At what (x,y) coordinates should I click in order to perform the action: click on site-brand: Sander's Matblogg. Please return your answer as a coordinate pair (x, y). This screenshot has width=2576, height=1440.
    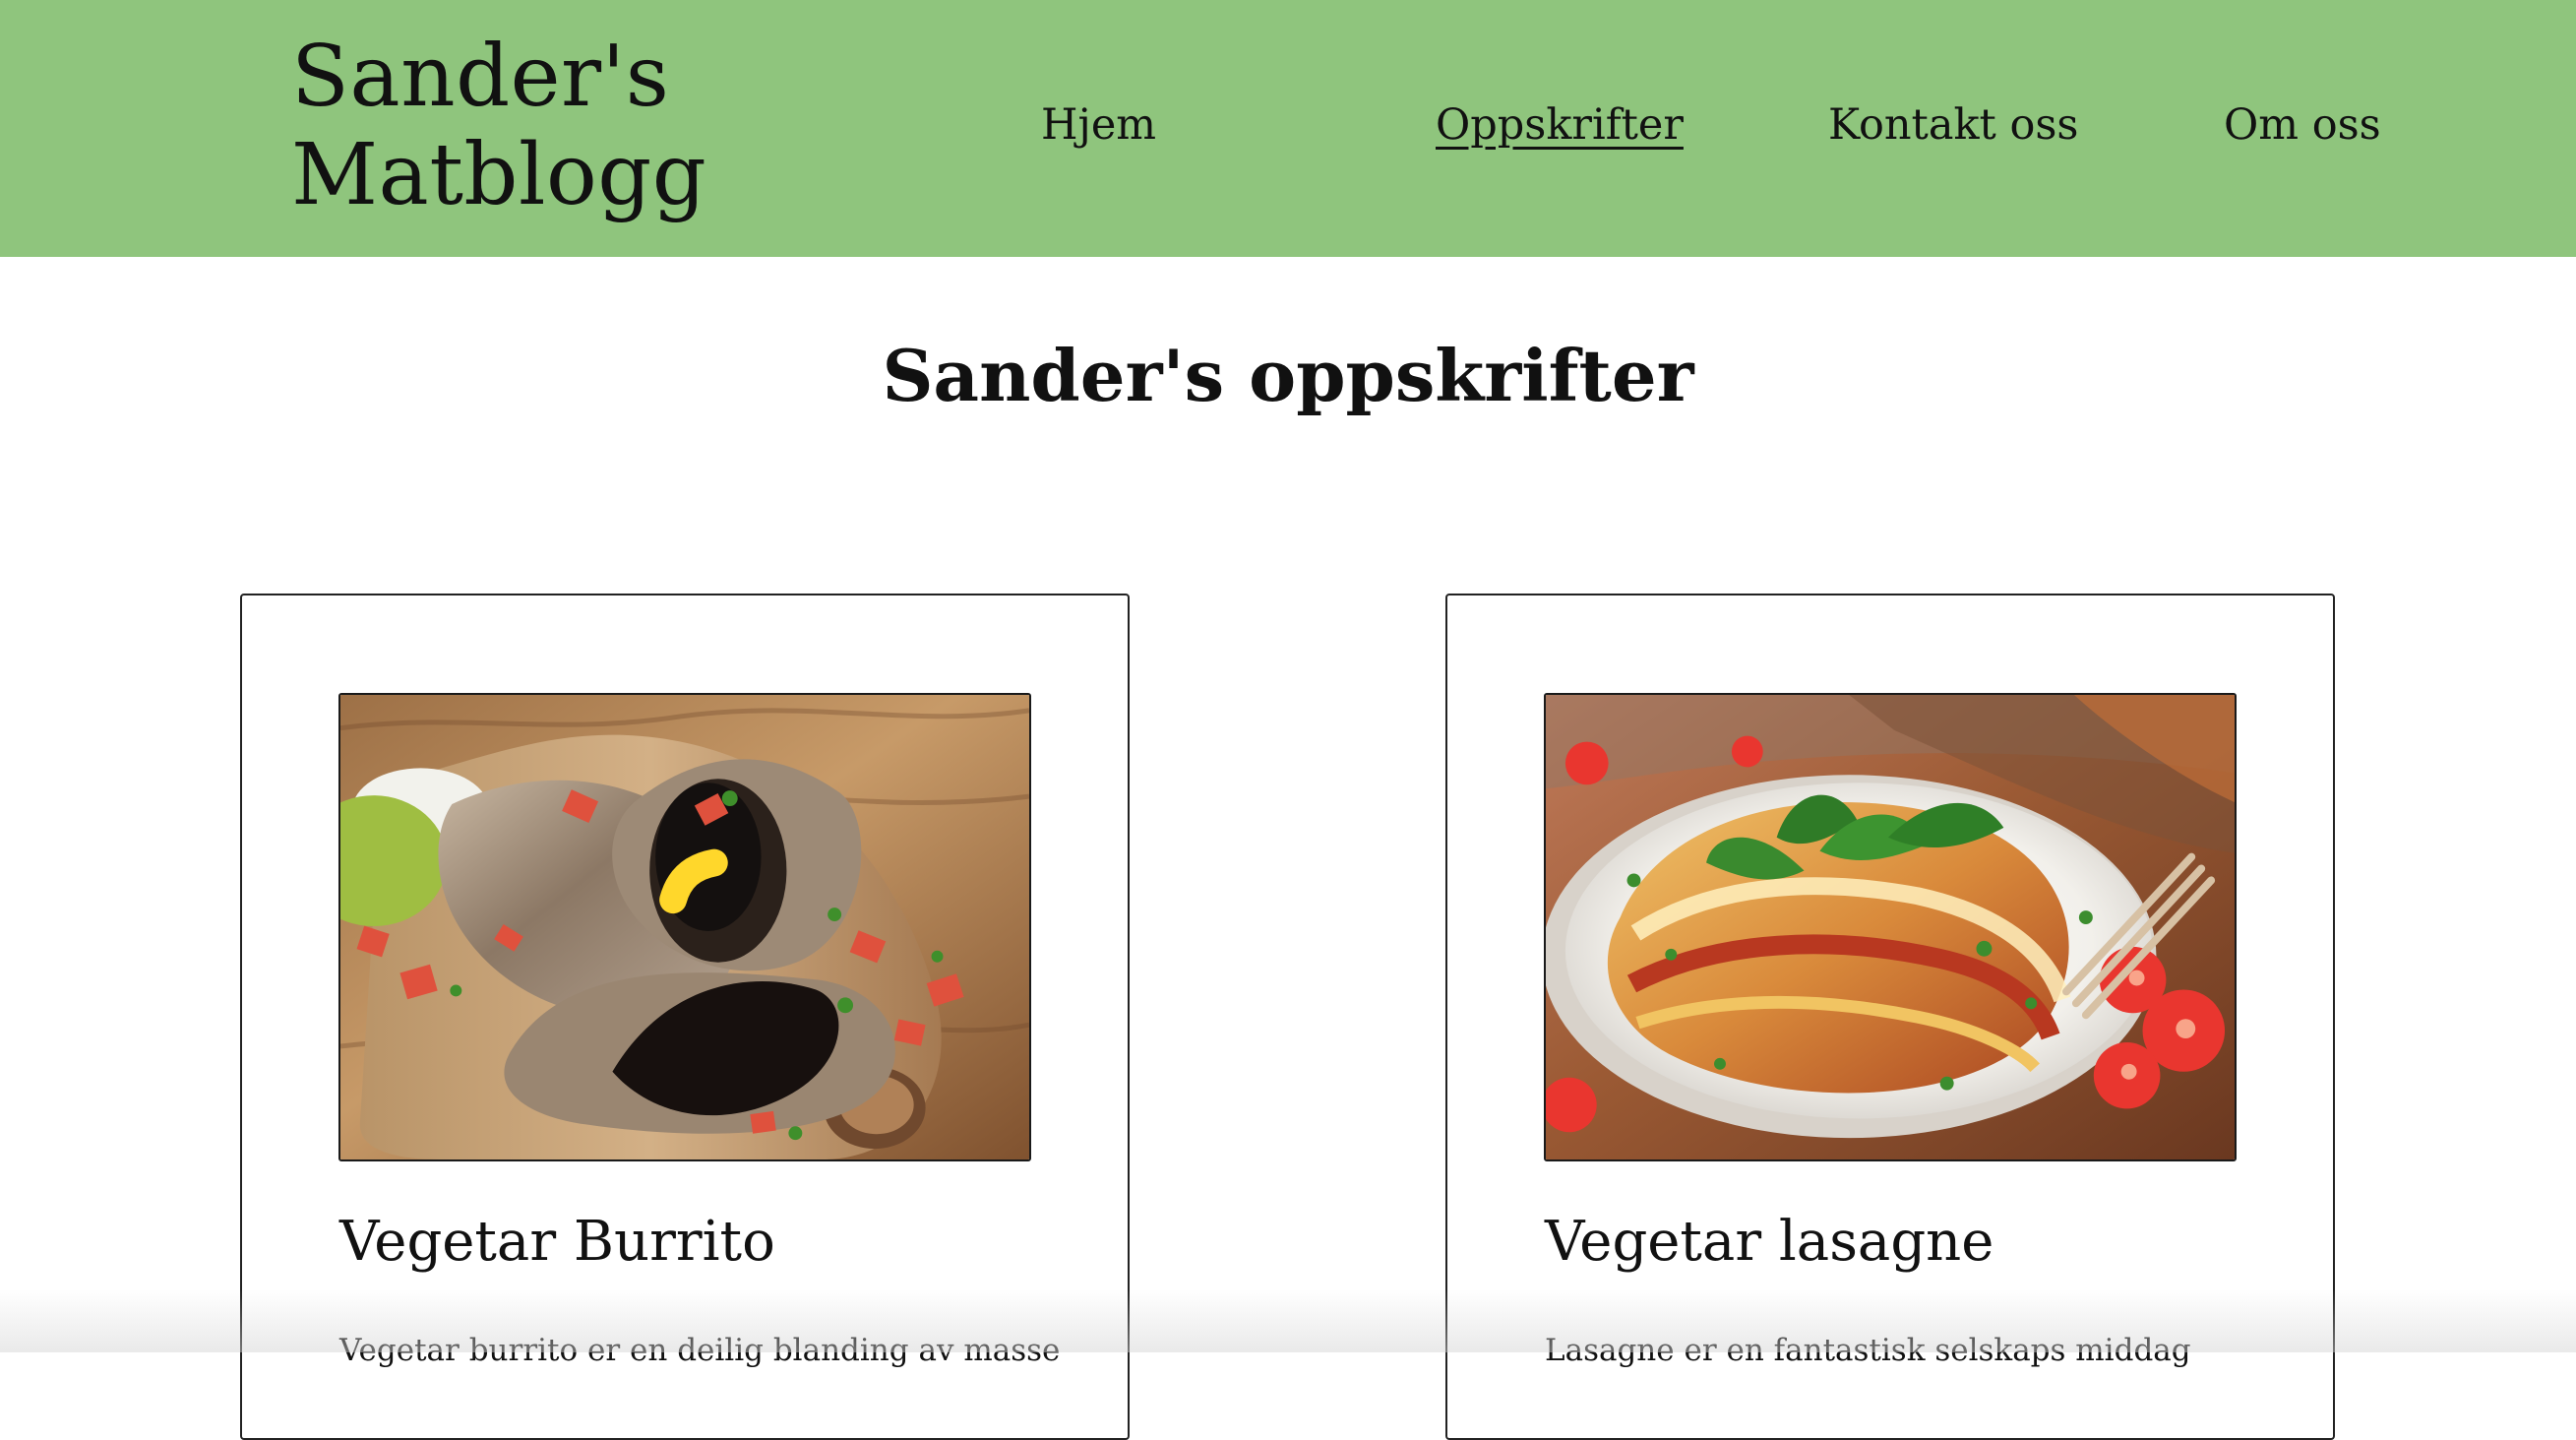
    Looking at the image, I should click on (498, 126).